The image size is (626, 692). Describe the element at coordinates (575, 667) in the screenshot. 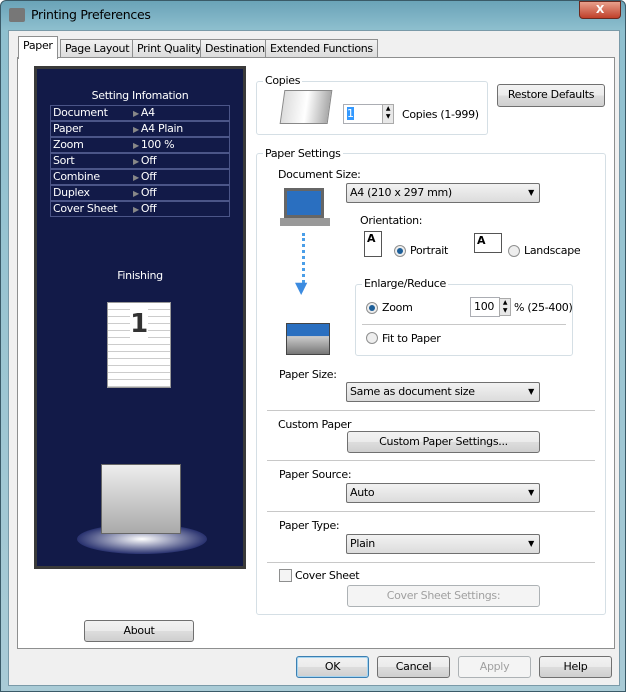

I see `help-button: Help` at that location.